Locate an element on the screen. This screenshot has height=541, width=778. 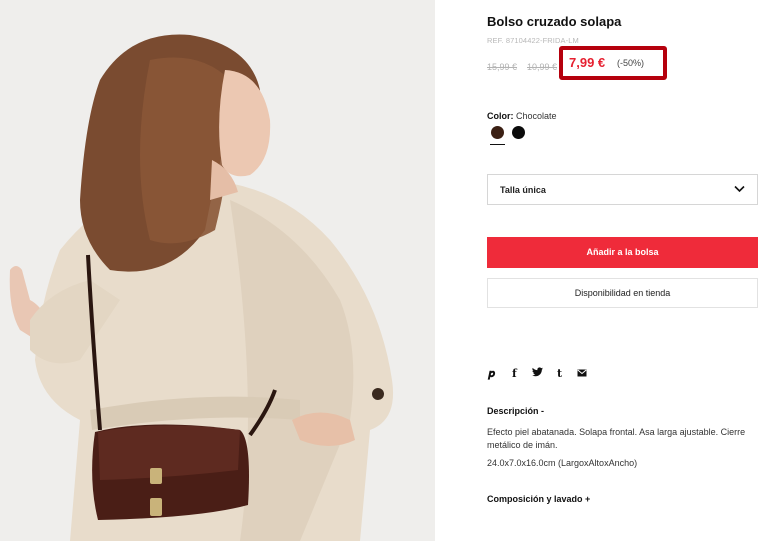
store-availability-button: Disponibilidad en tienda is located at coordinates (622, 293).